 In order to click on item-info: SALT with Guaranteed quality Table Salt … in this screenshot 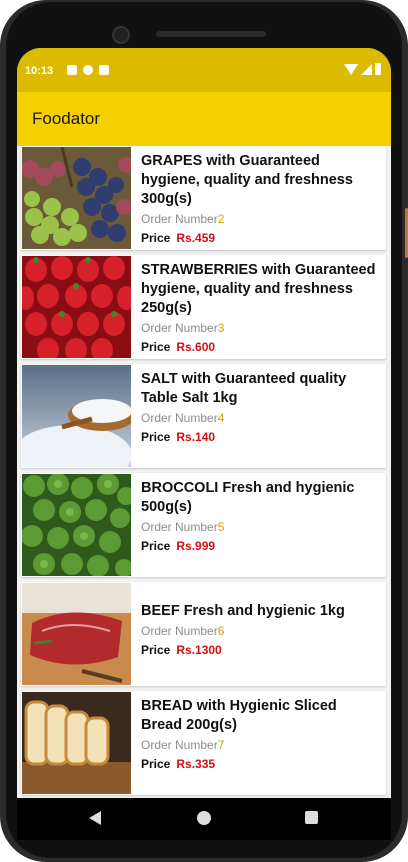, I will do `click(261, 407)`.